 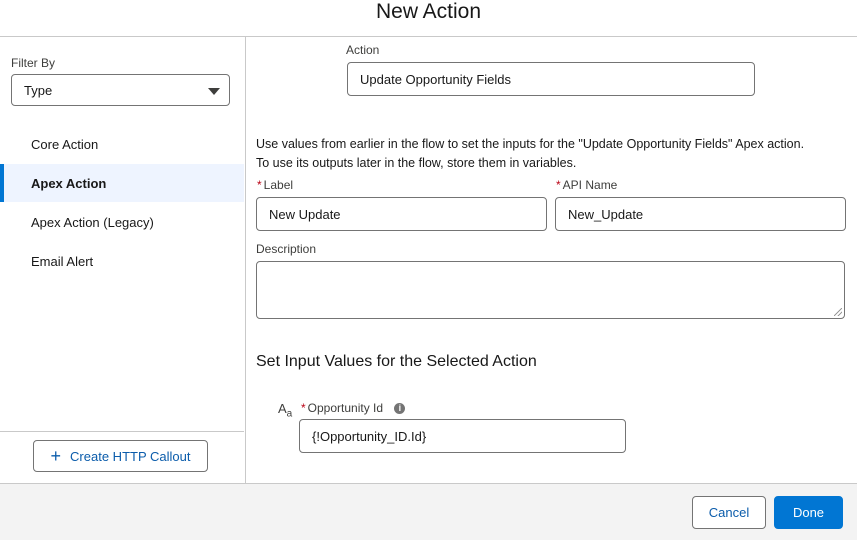 I want to click on sidebar-item-apex-action-legacy: Apex Action (Legacy), so click(x=122, y=222).